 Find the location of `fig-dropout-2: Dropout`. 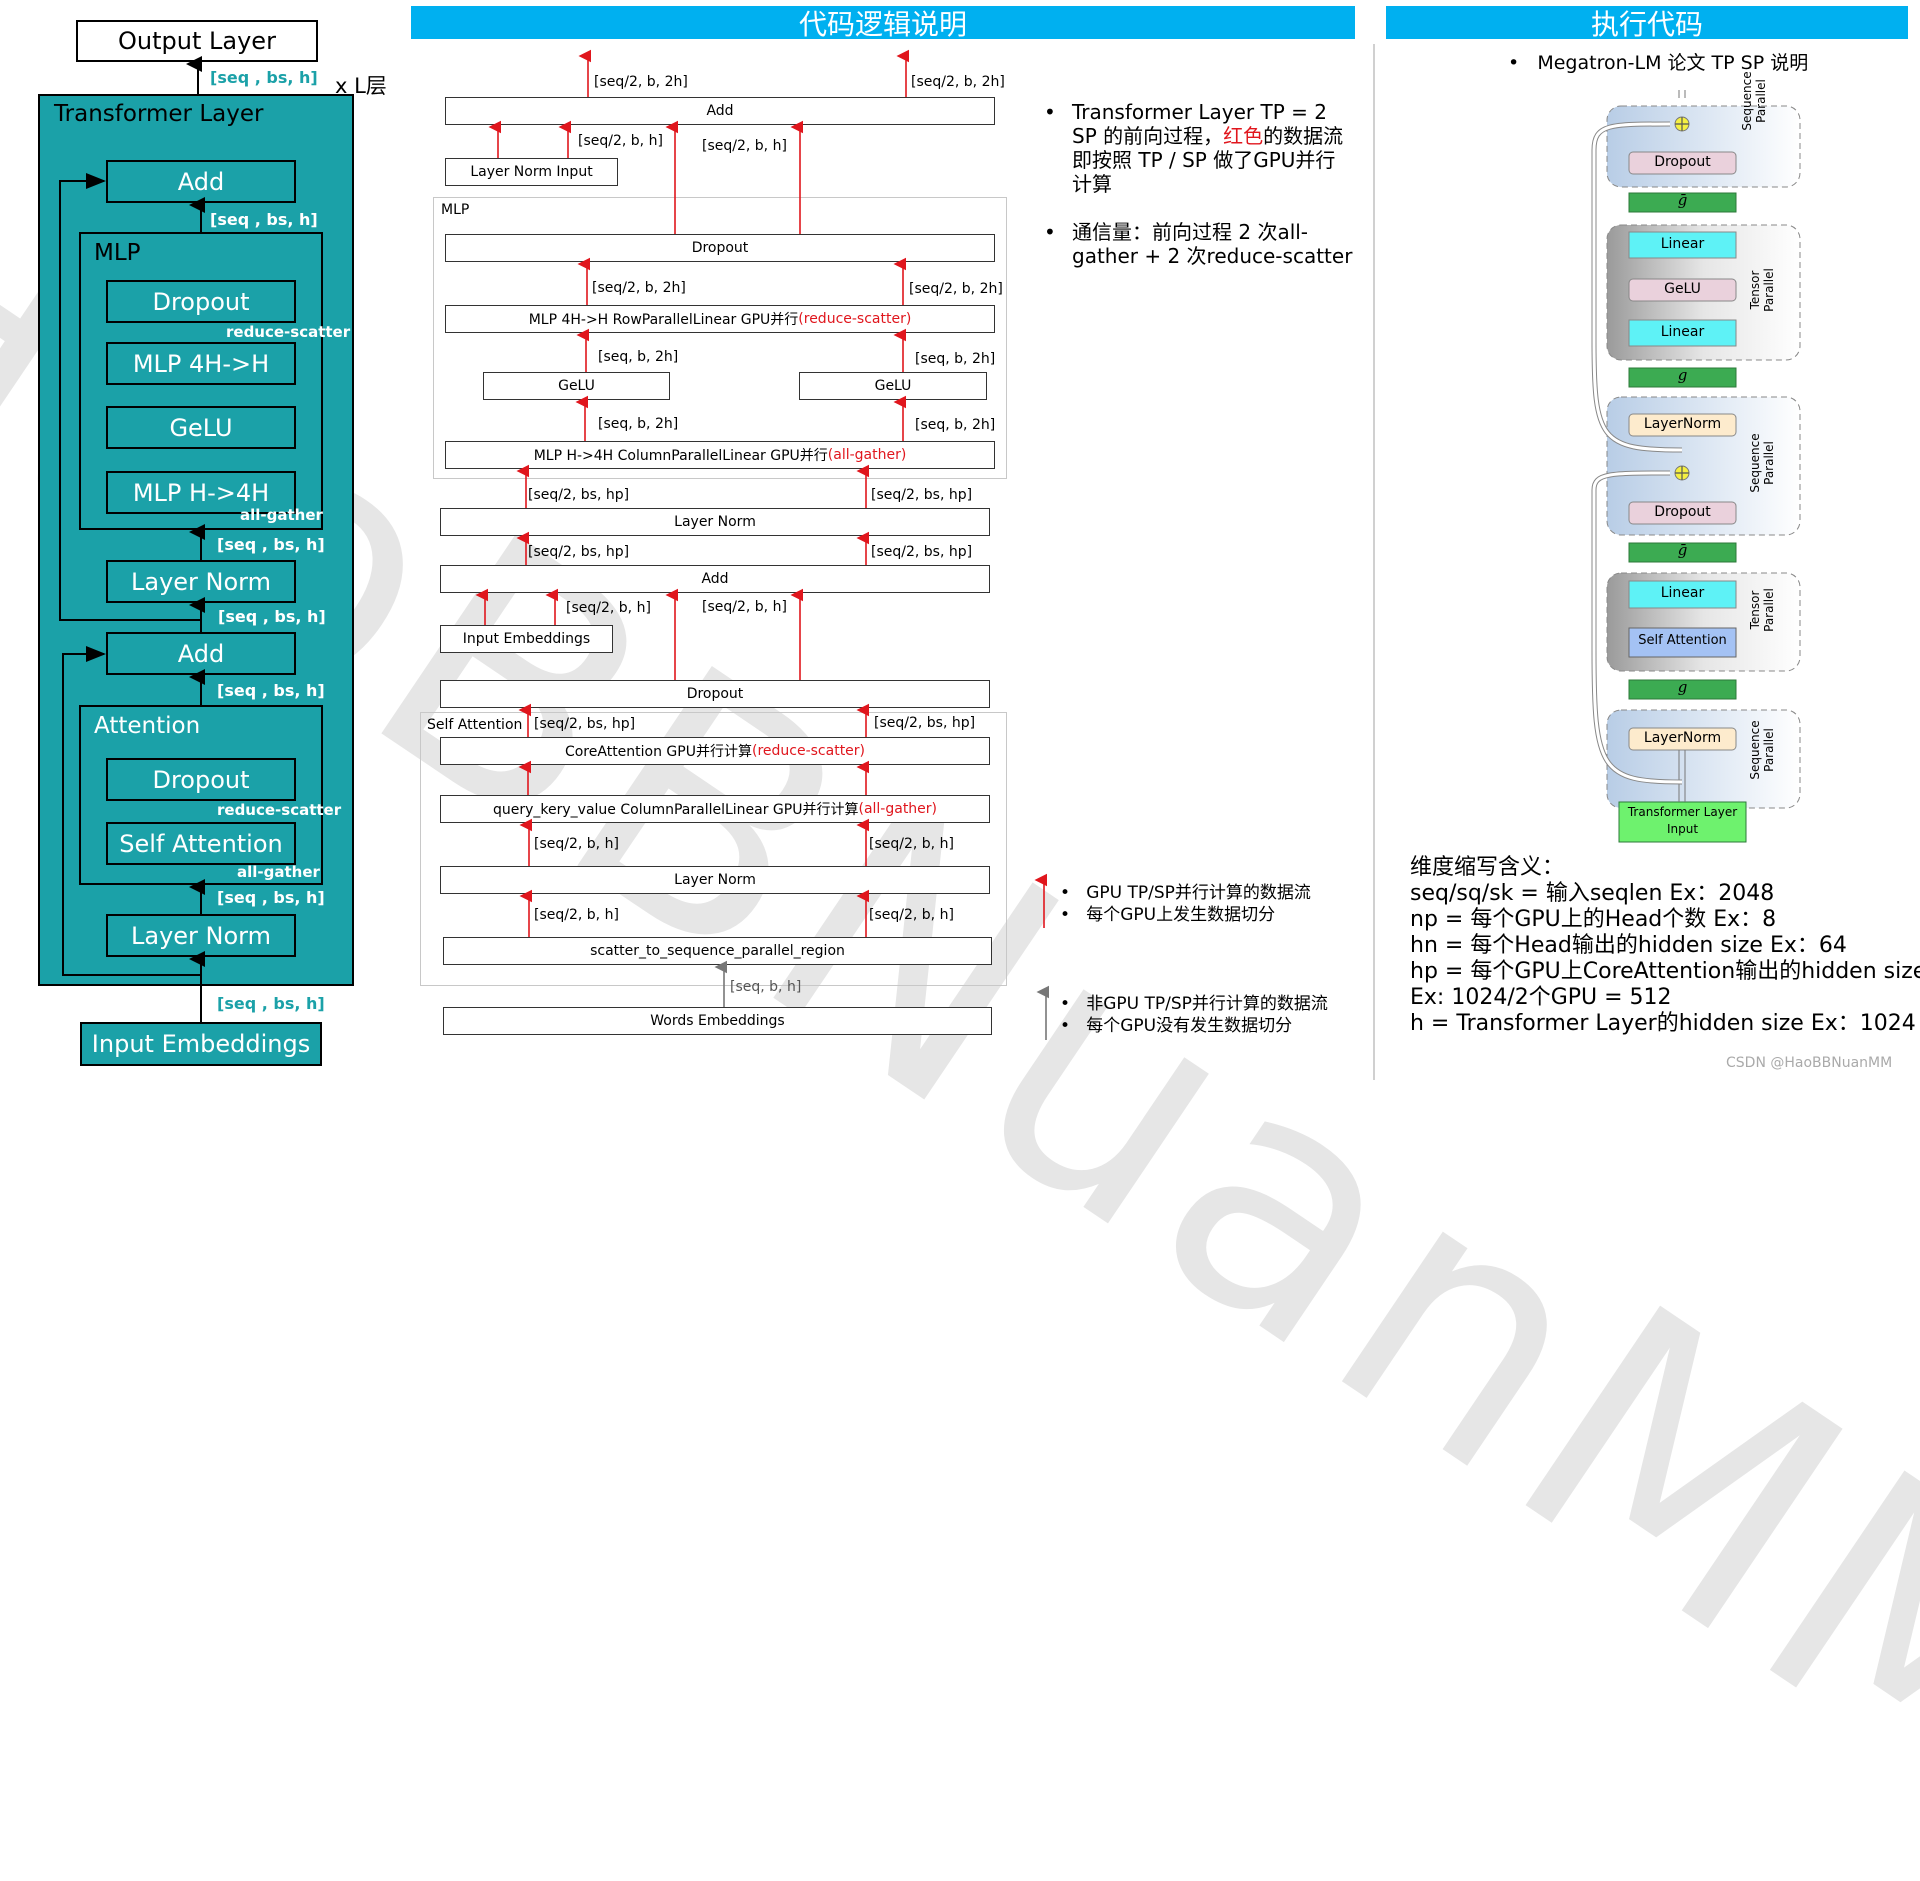

fig-dropout-2: Dropout is located at coordinates (1682, 512).